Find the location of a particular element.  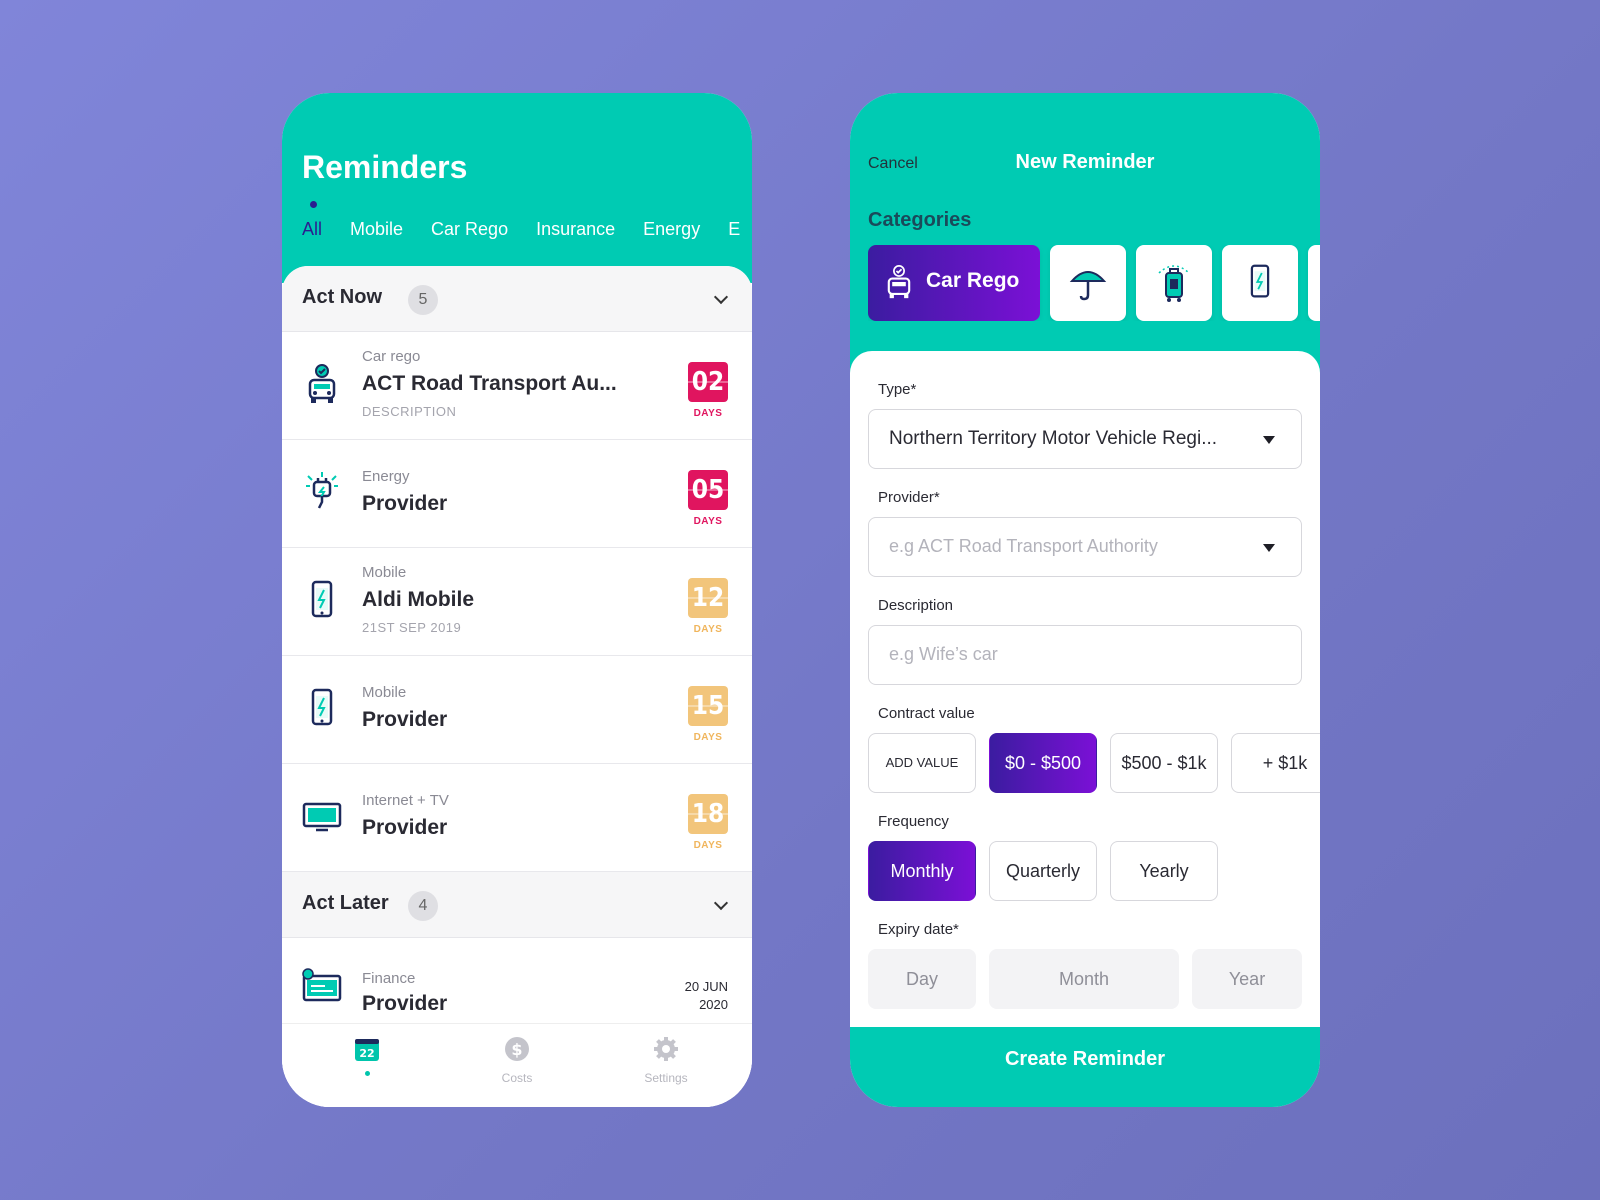

list-item: Finance Provider 20 JUN 2020 is located at coordinates (517, 981).